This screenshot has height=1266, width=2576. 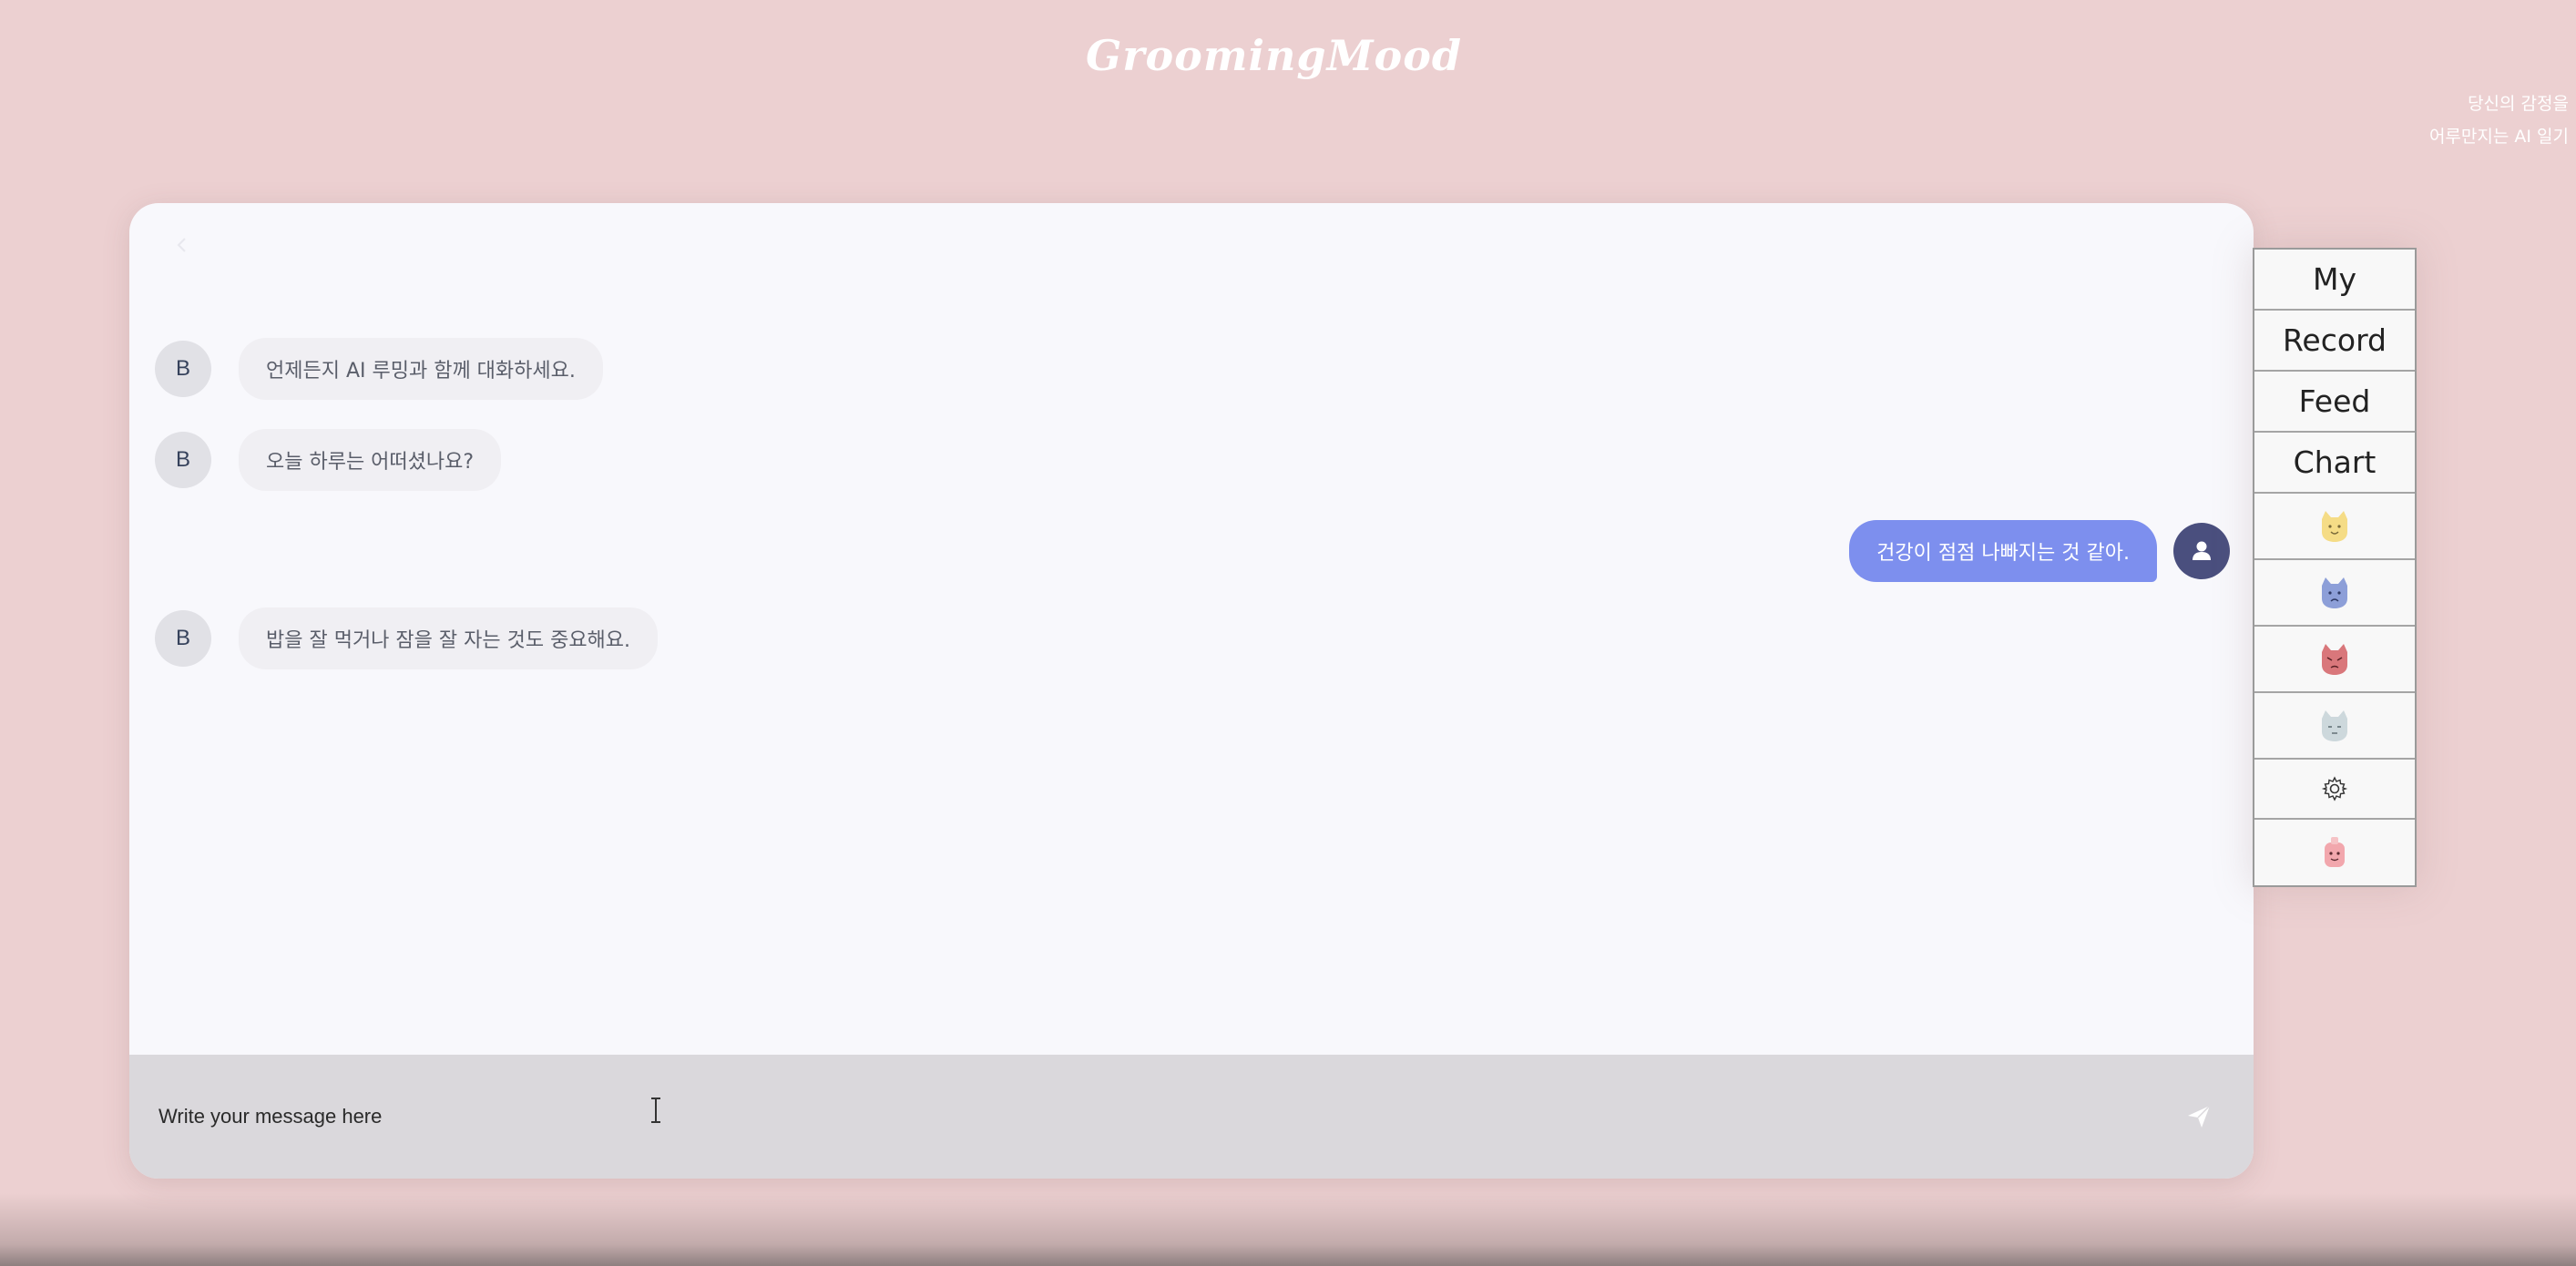 I want to click on menu-item-record: Record, so click(x=2334, y=341).